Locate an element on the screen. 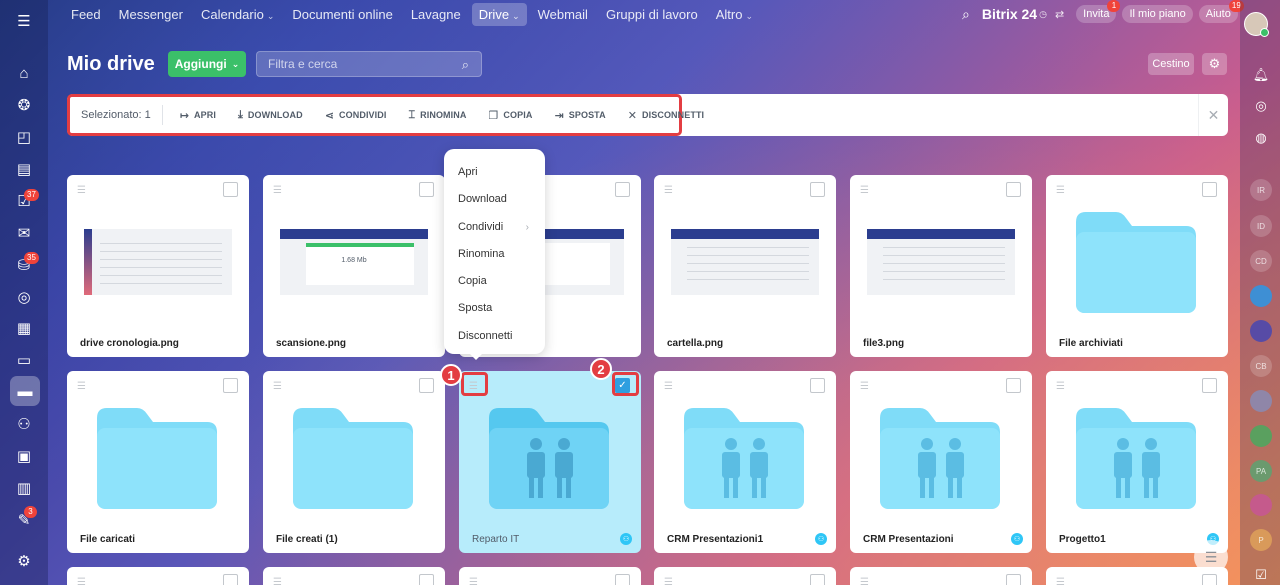 This screenshot has height=585, width=1280. trash-button: Cestino is located at coordinates (1171, 64).